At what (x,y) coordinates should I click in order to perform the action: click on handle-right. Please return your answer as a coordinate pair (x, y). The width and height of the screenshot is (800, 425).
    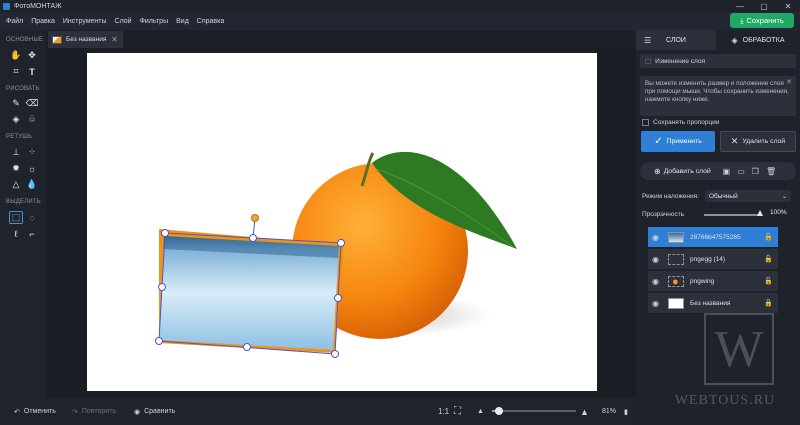
    Looking at the image, I should click on (338, 298).